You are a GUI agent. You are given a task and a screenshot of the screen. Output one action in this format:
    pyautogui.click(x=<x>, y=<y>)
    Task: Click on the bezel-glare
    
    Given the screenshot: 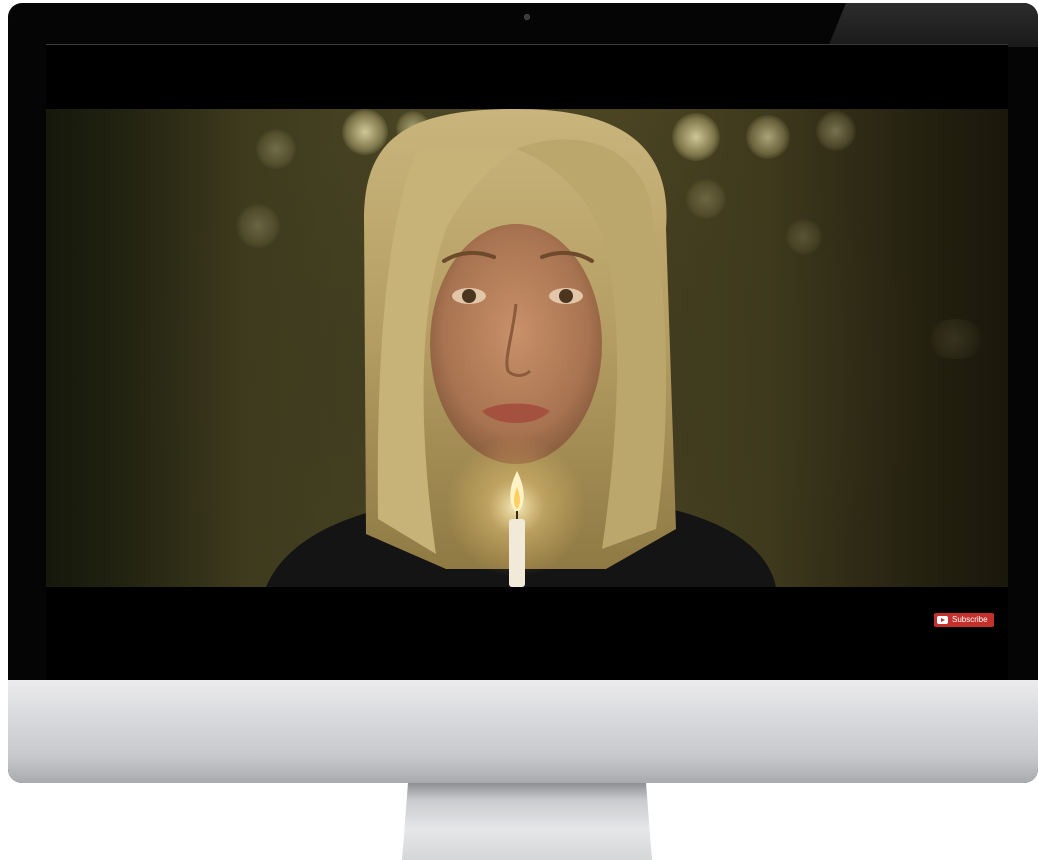 What is the action you would take?
    pyautogui.click(x=933, y=25)
    